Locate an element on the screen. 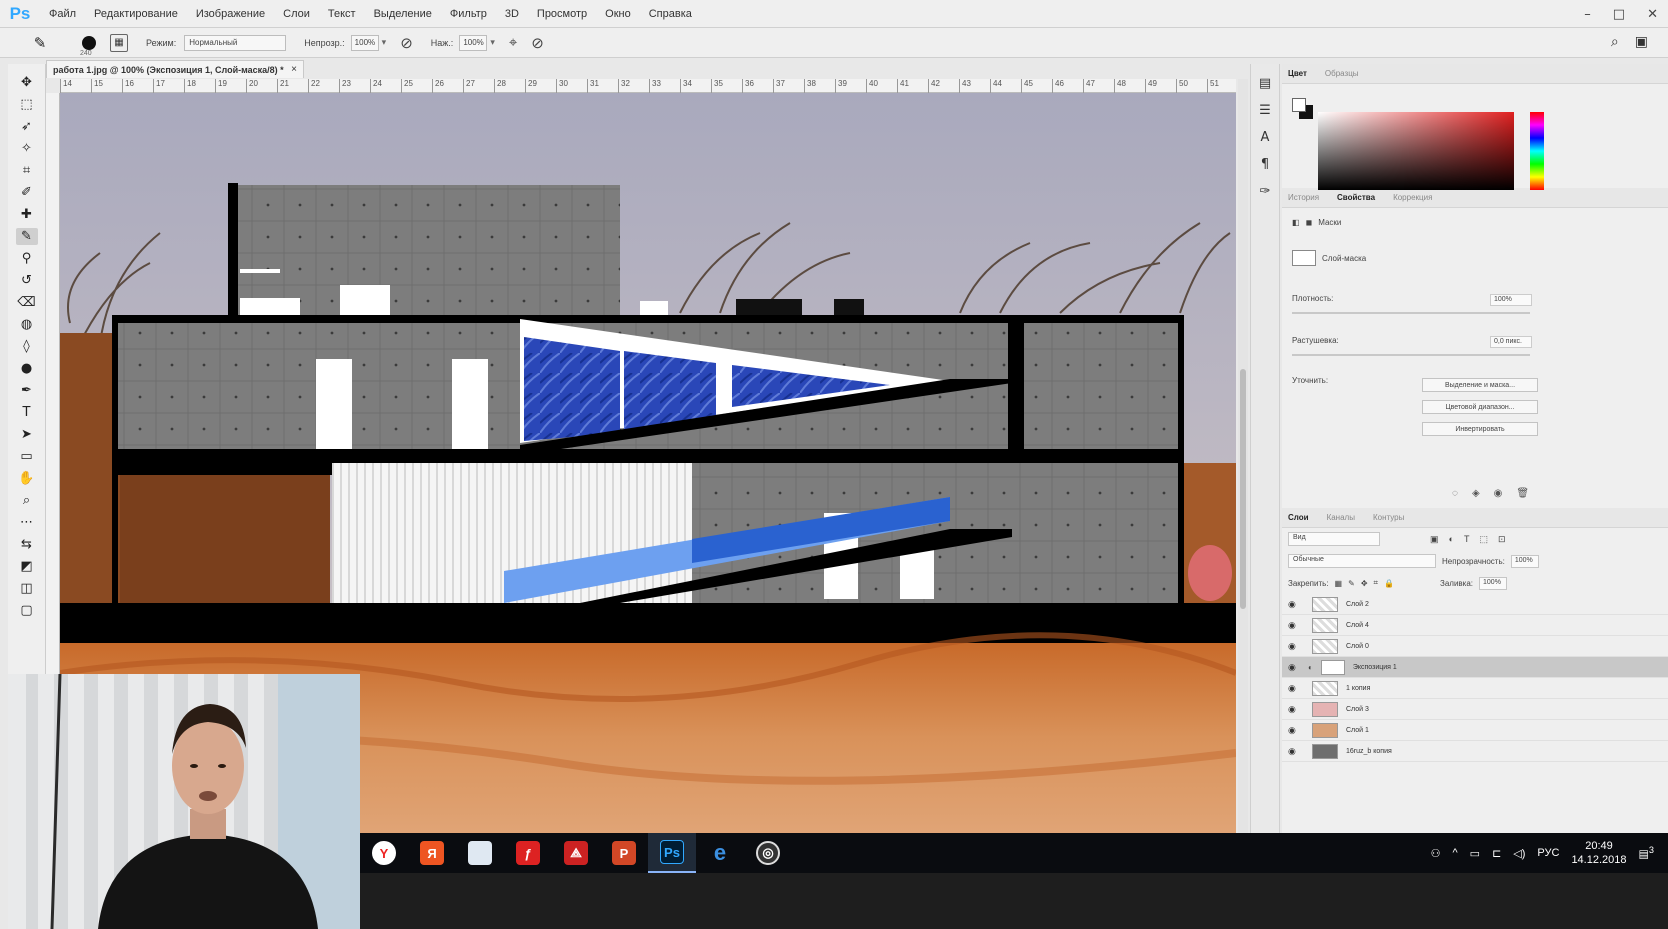  brush-size-picker: 240 is located at coordinates (88, 46).